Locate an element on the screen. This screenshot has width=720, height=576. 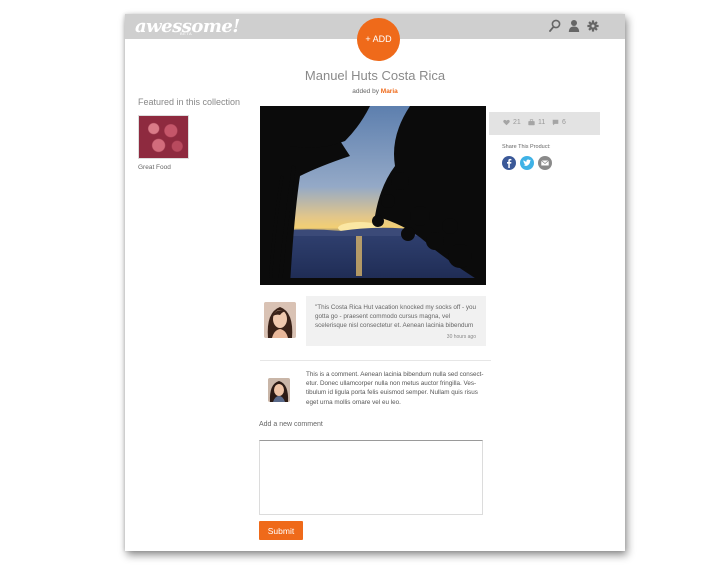
comment-timestamp: 30 hours ago is located at coordinates (461, 337).